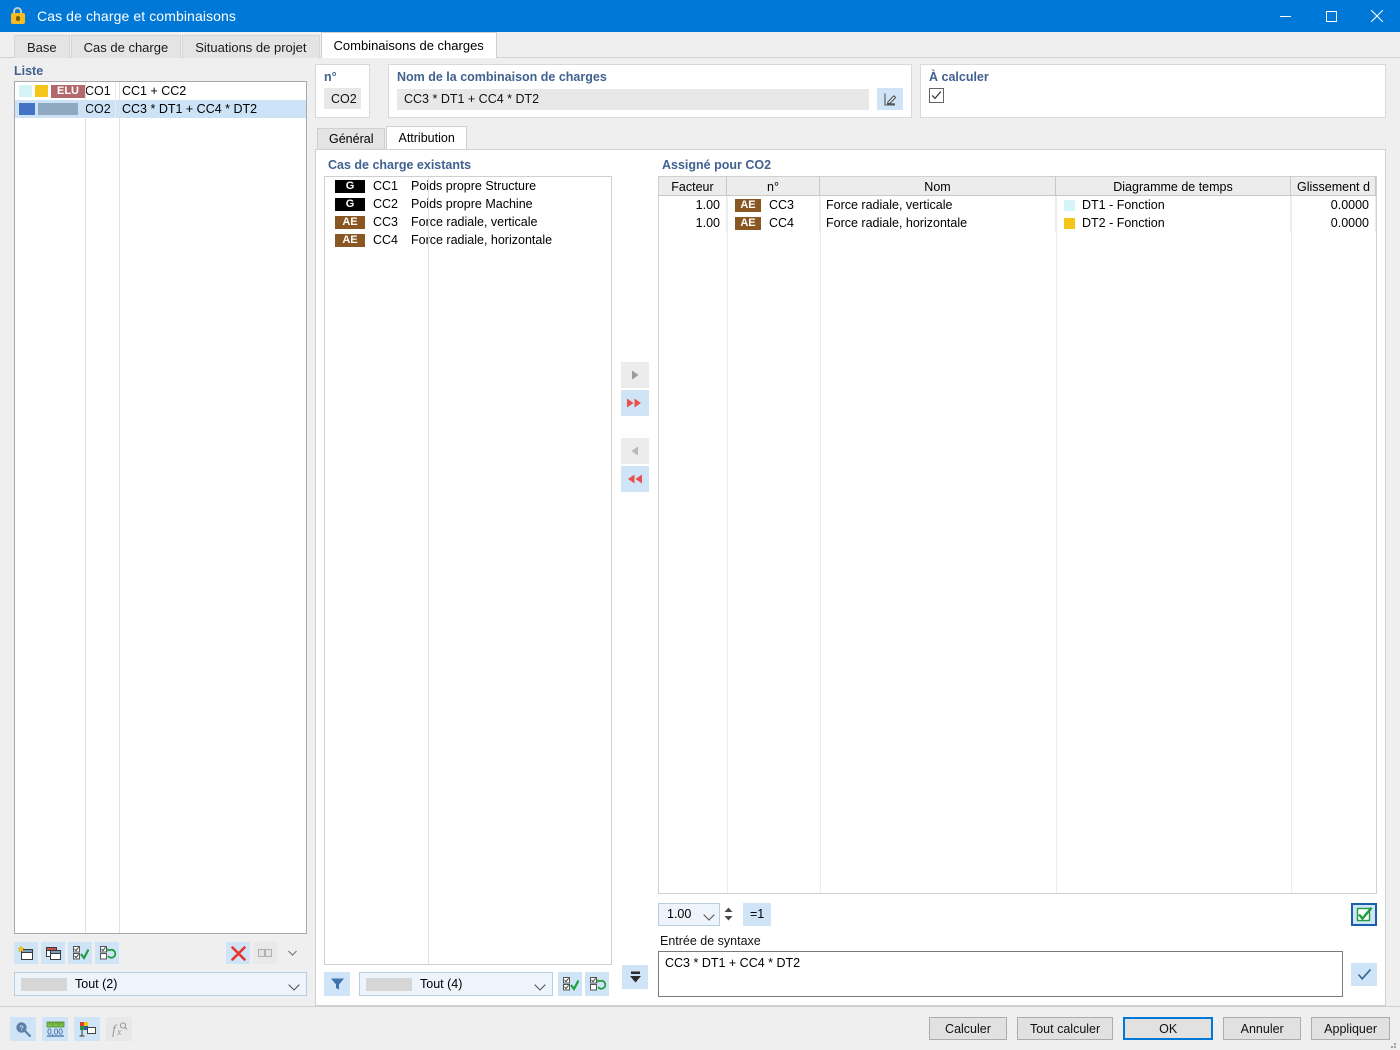  What do you see at coordinates (1333, 186) in the screenshot?
I see `column-header-glissement: Glissement d` at bounding box center [1333, 186].